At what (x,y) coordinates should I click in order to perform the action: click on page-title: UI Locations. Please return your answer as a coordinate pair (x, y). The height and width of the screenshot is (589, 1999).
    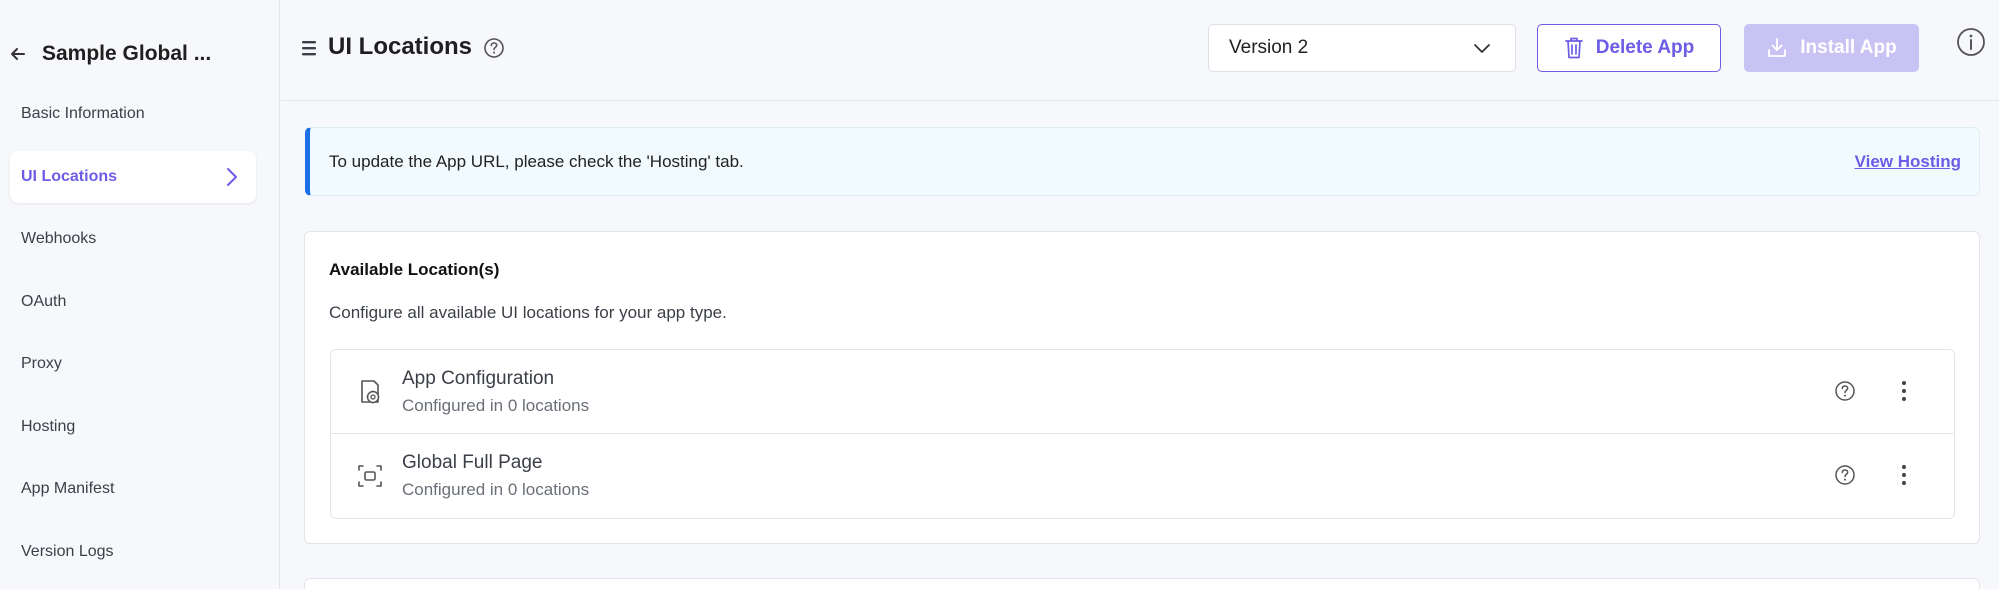
    Looking at the image, I should click on (400, 46).